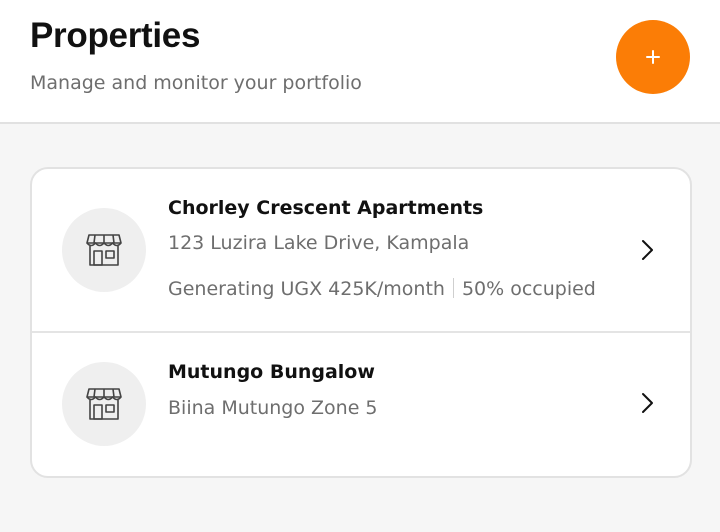  Describe the element at coordinates (196, 83) in the screenshot. I see `page-subtitle: Manage and monitor your portfolio` at that location.